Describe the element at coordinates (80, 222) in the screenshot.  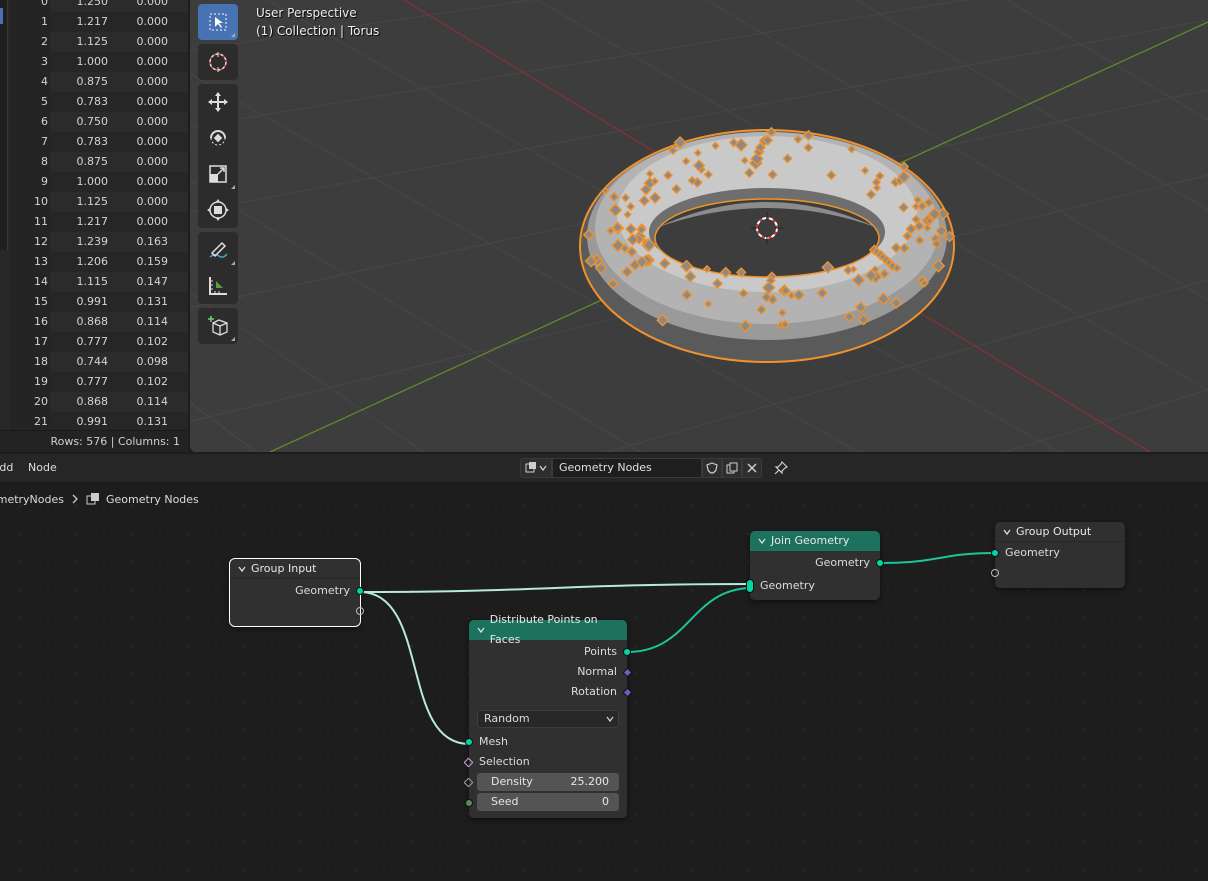
I see `value-x-cell: 1.217` at that location.